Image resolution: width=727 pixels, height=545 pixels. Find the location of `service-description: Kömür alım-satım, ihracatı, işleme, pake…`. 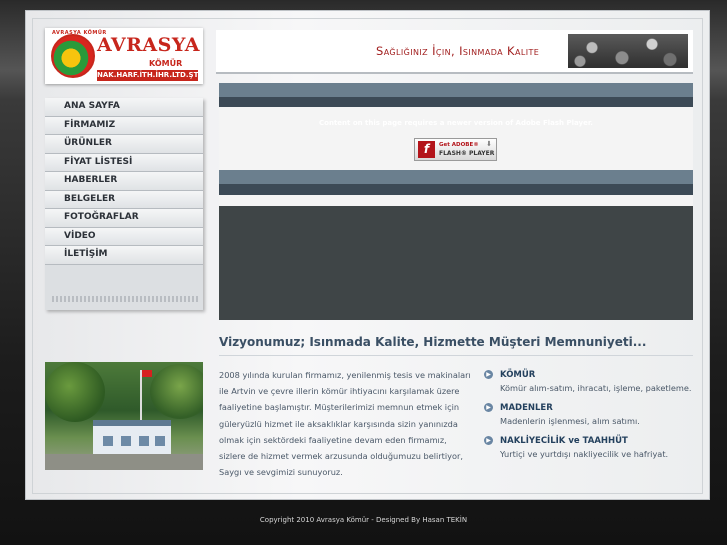

service-description: Kömür alım-satım, ihracatı, işleme, pake… is located at coordinates (596, 388).